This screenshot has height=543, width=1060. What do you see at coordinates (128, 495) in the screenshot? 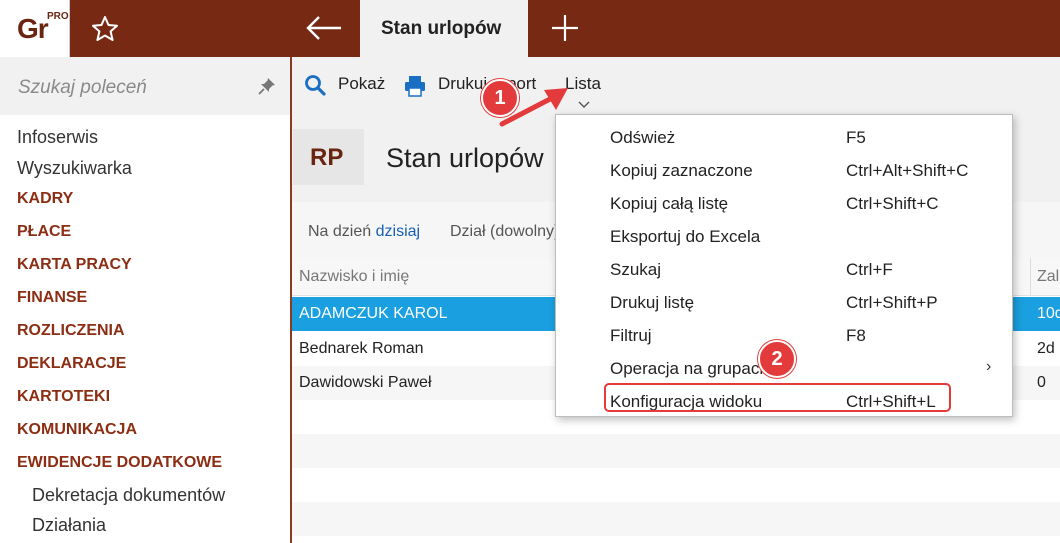
I see `sidebar-item-dekretacja-dokumentow: Dekretacja dokumentów` at bounding box center [128, 495].